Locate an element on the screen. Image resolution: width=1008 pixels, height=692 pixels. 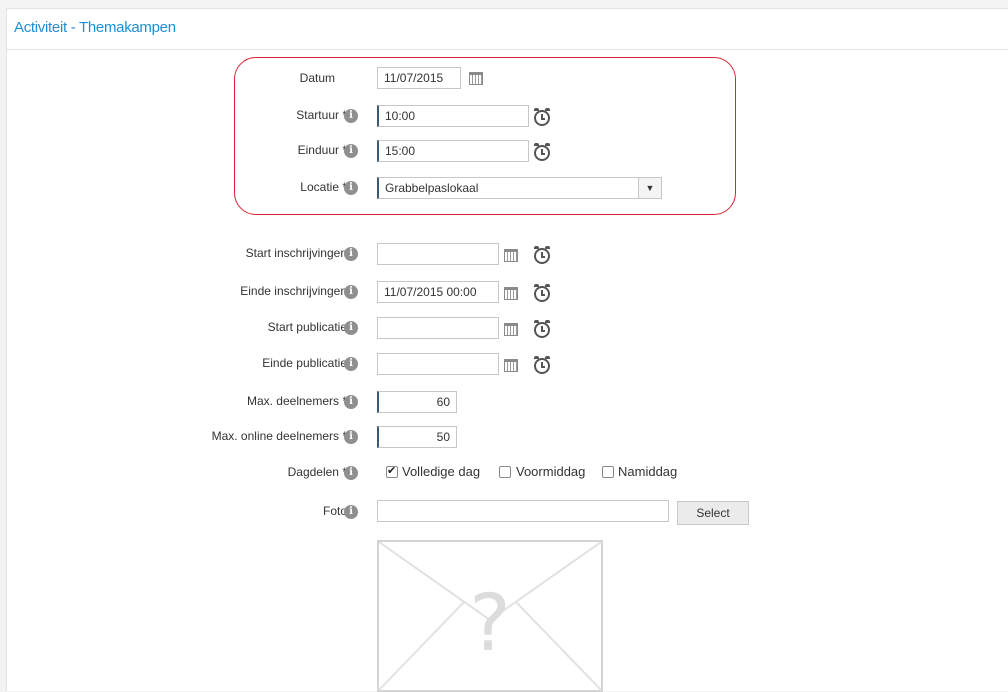
row-foto: Foto i Select is located at coordinates (507, 512).